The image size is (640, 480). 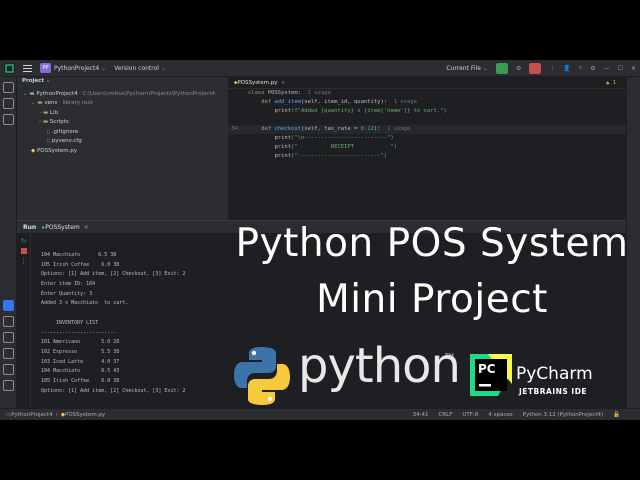 I want to click on stop-icon, so click(x=23, y=251).